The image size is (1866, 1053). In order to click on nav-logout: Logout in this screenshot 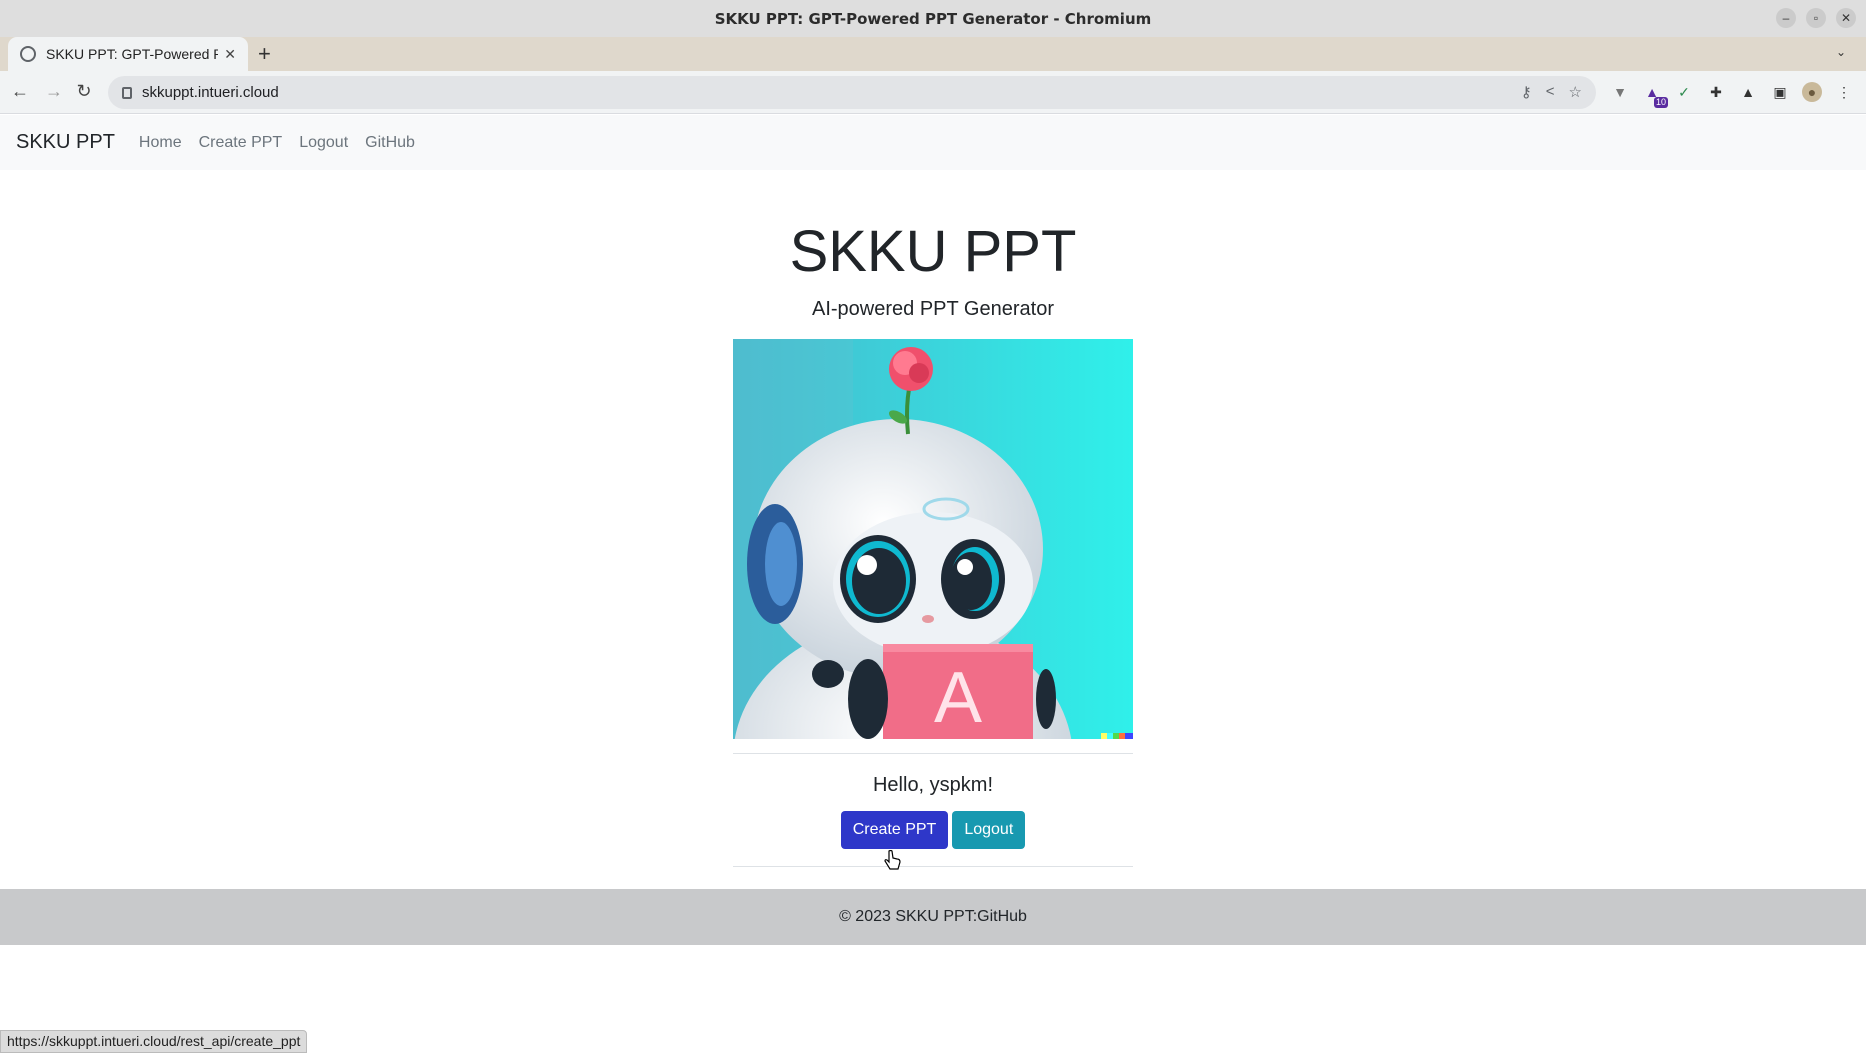, I will do `click(323, 143)`.